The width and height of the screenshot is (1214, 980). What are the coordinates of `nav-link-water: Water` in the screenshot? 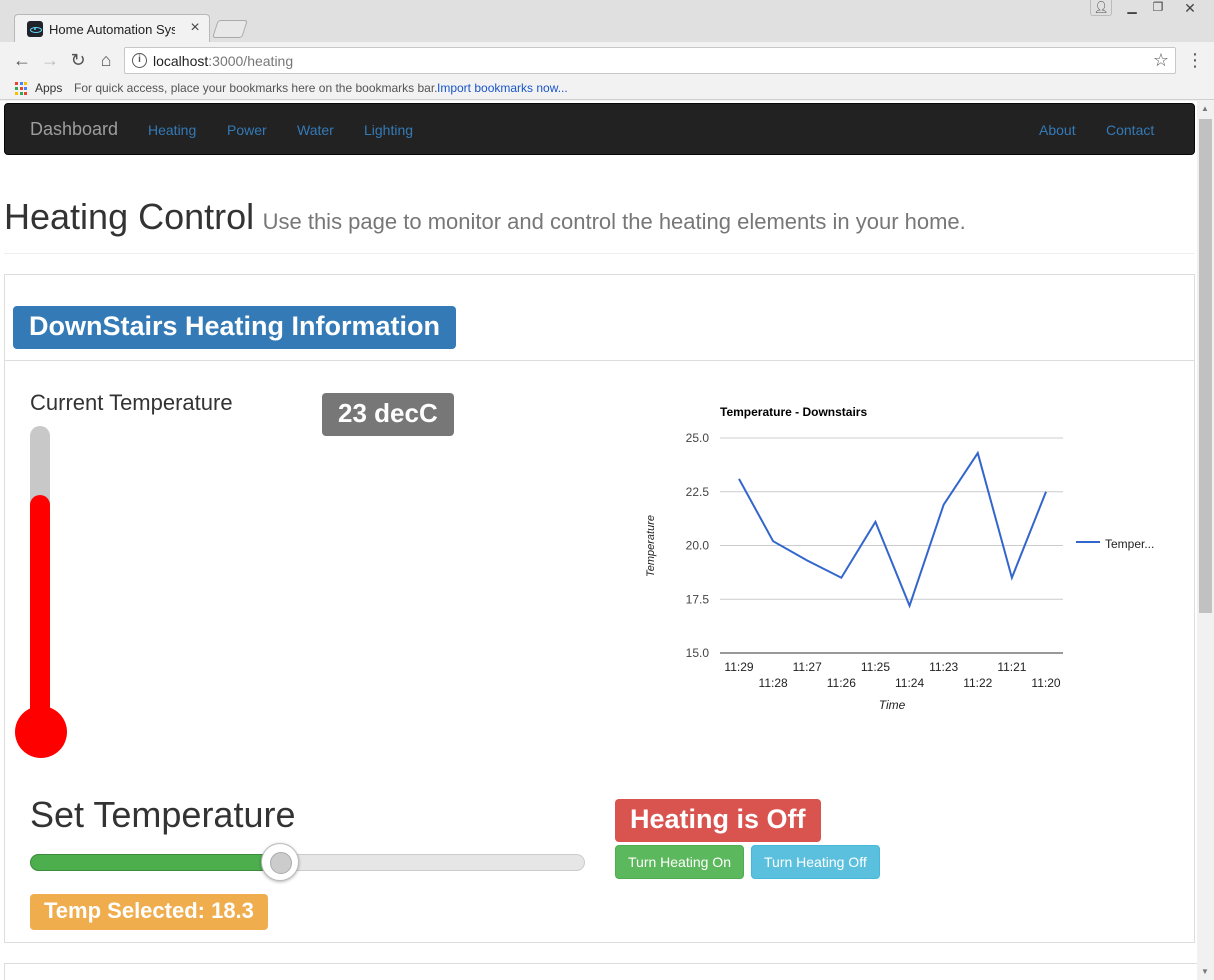 It's located at (315, 130).